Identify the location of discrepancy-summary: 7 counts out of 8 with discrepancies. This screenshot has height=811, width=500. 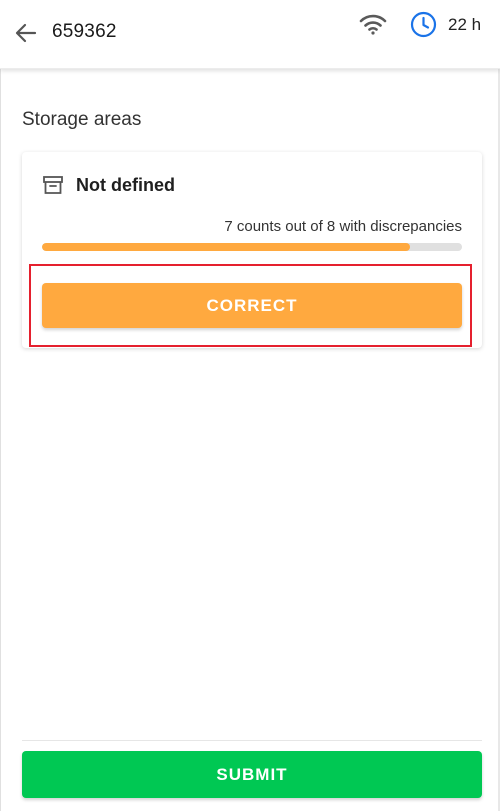
(343, 226).